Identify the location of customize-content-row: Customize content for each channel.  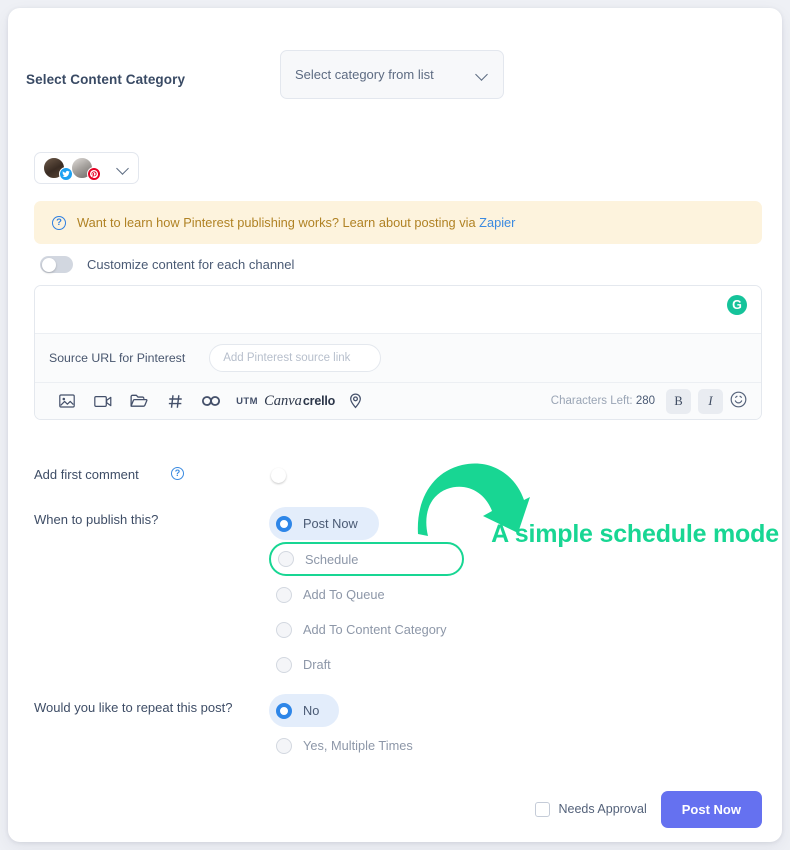
(167, 264).